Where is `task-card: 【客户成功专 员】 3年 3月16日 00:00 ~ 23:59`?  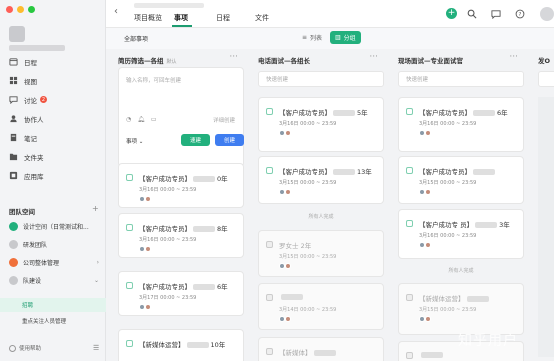 task-card: 【客户成功专 员】 3年 3月16日 00:00 ~ 23:59 is located at coordinates (461, 234).